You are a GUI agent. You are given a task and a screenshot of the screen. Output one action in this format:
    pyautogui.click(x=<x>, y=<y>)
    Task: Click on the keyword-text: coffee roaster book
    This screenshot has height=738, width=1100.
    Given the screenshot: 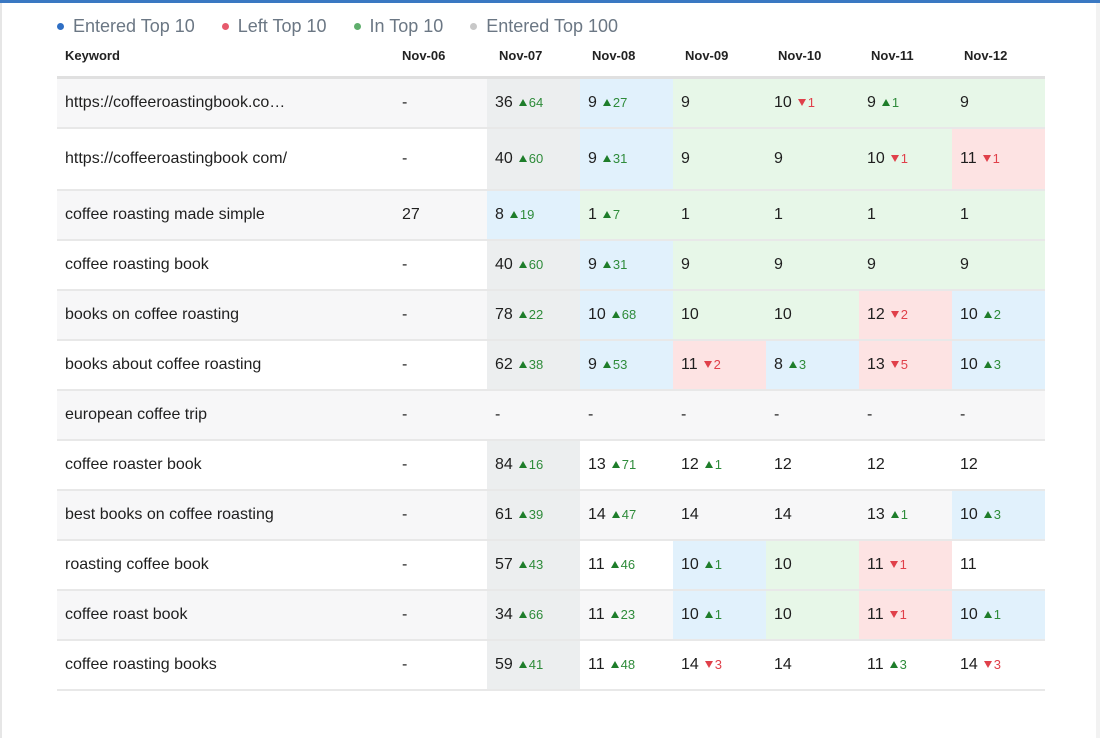 What is the action you would take?
    pyautogui.click(x=133, y=464)
    